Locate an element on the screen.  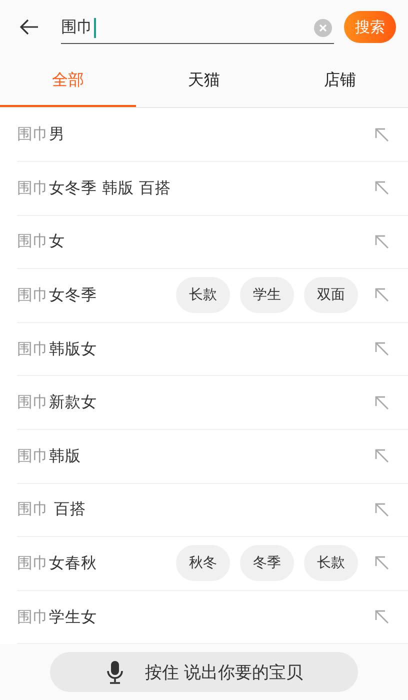
tag-chip: 冬季 is located at coordinates (267, 563).